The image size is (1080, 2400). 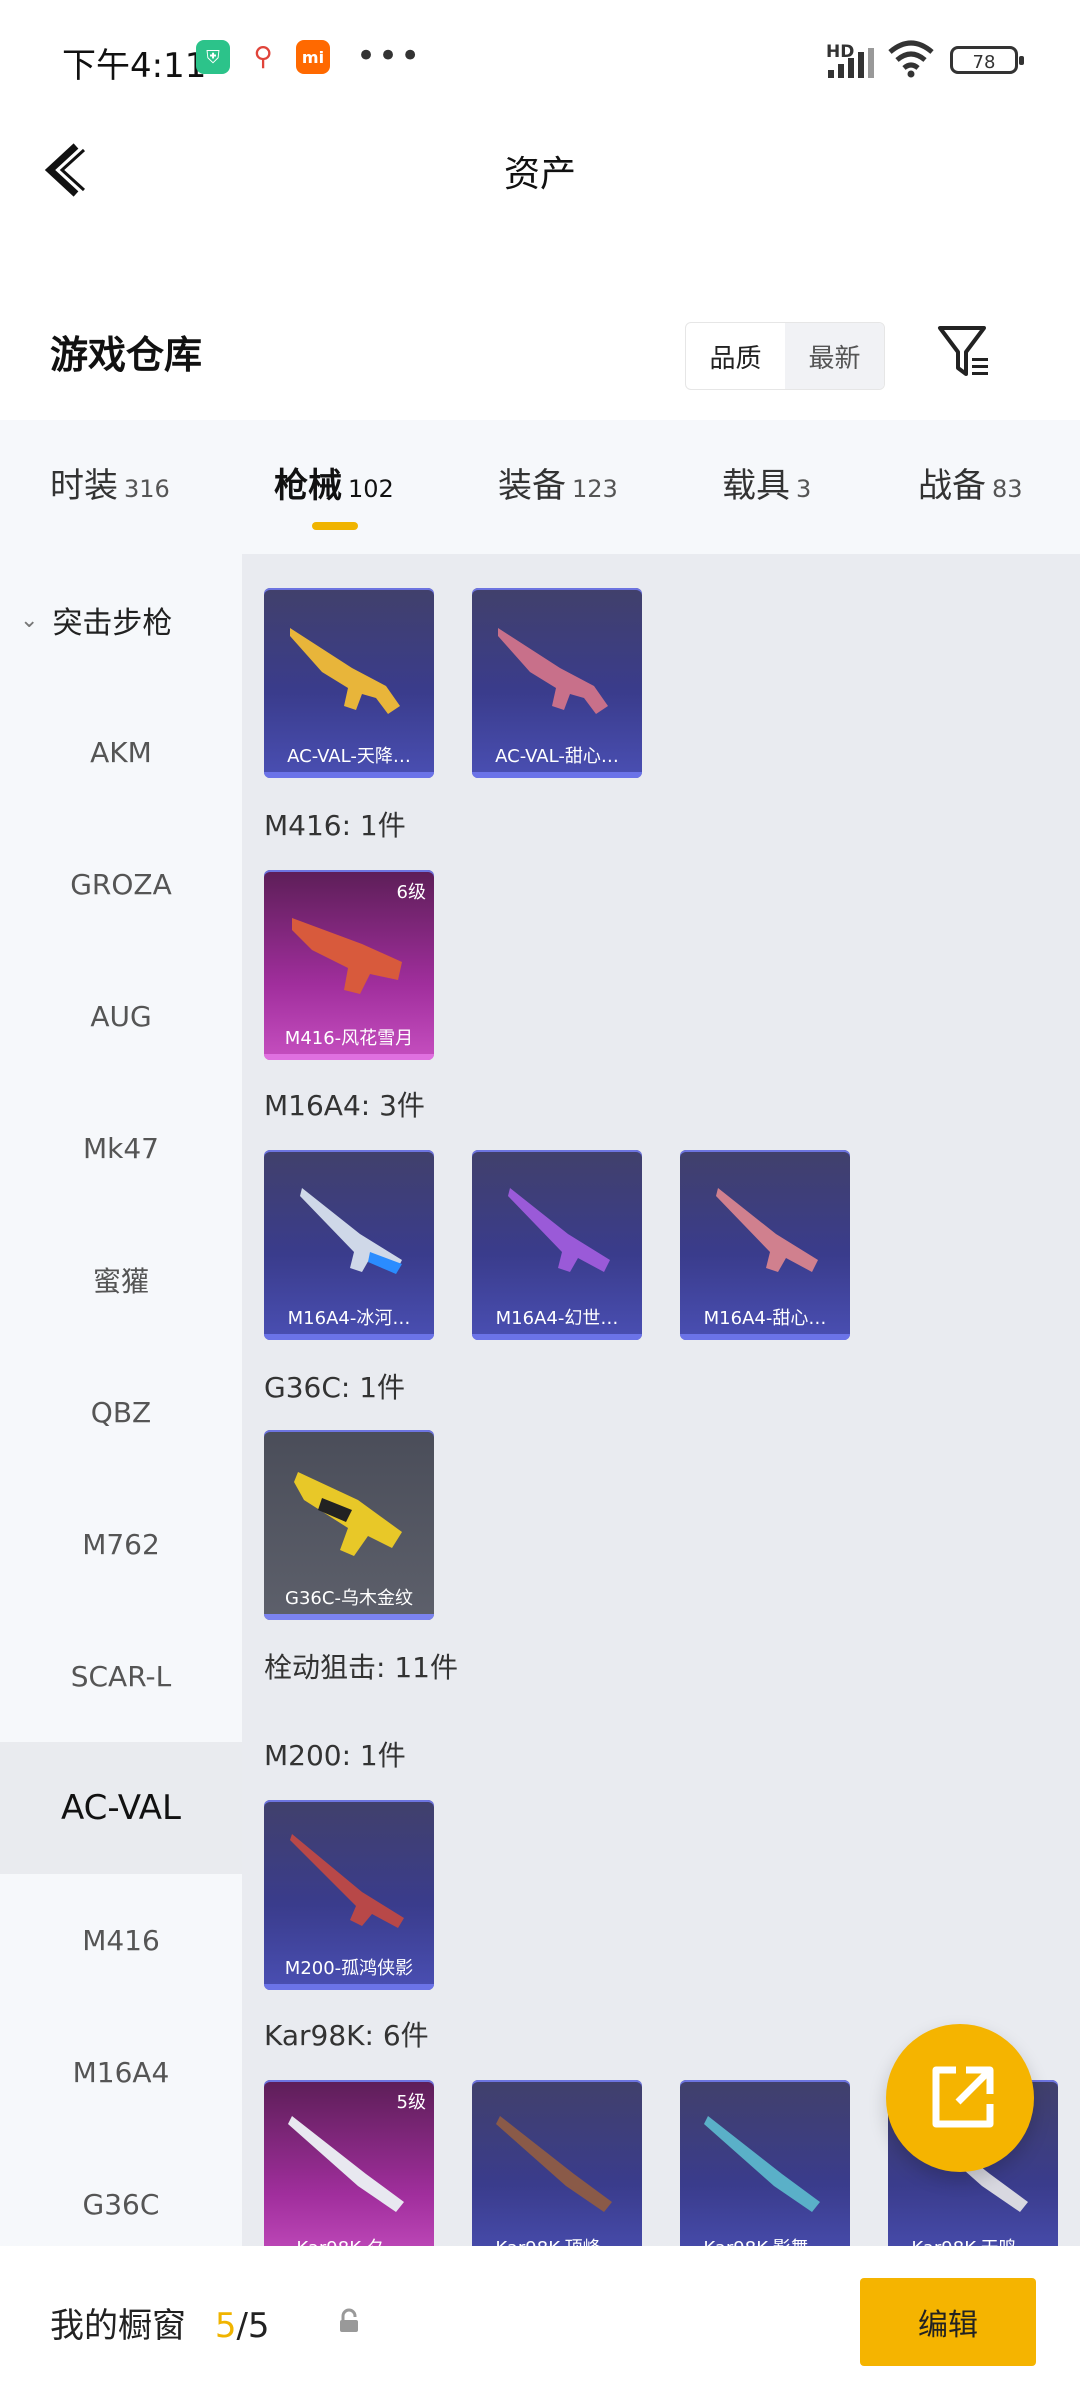 I want to click on skin-card: M200-孤鸿侠影, so click(x=349, y=1895).